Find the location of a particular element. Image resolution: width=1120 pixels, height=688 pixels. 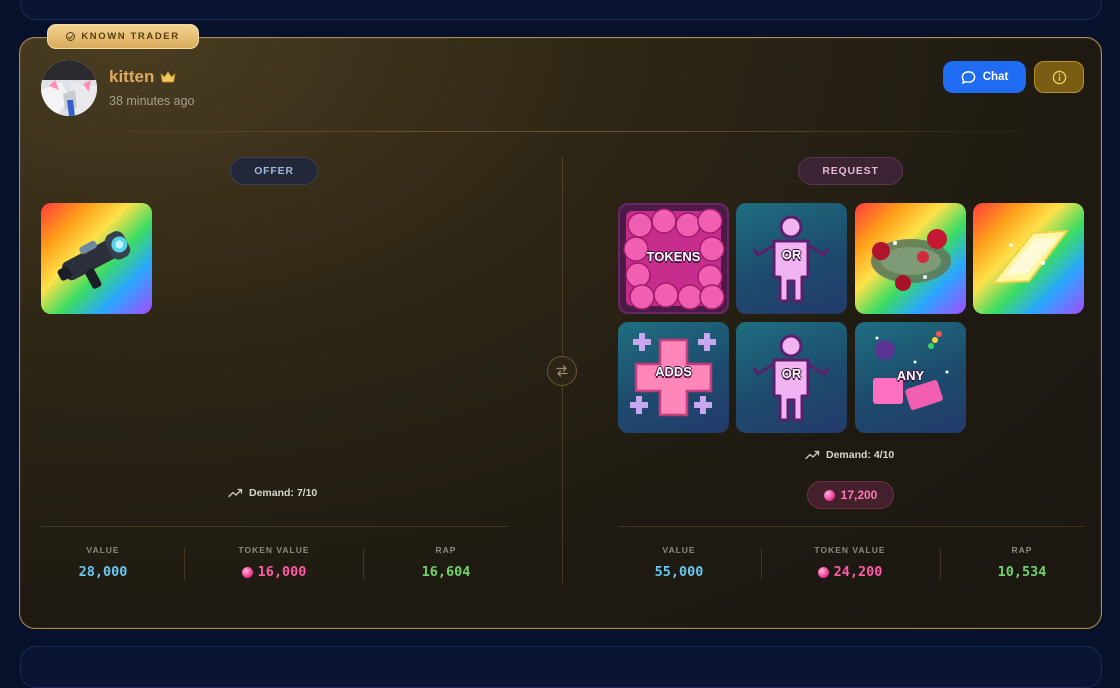

request-demand: Demand: 4/10 is located at coordinates (849, 455).